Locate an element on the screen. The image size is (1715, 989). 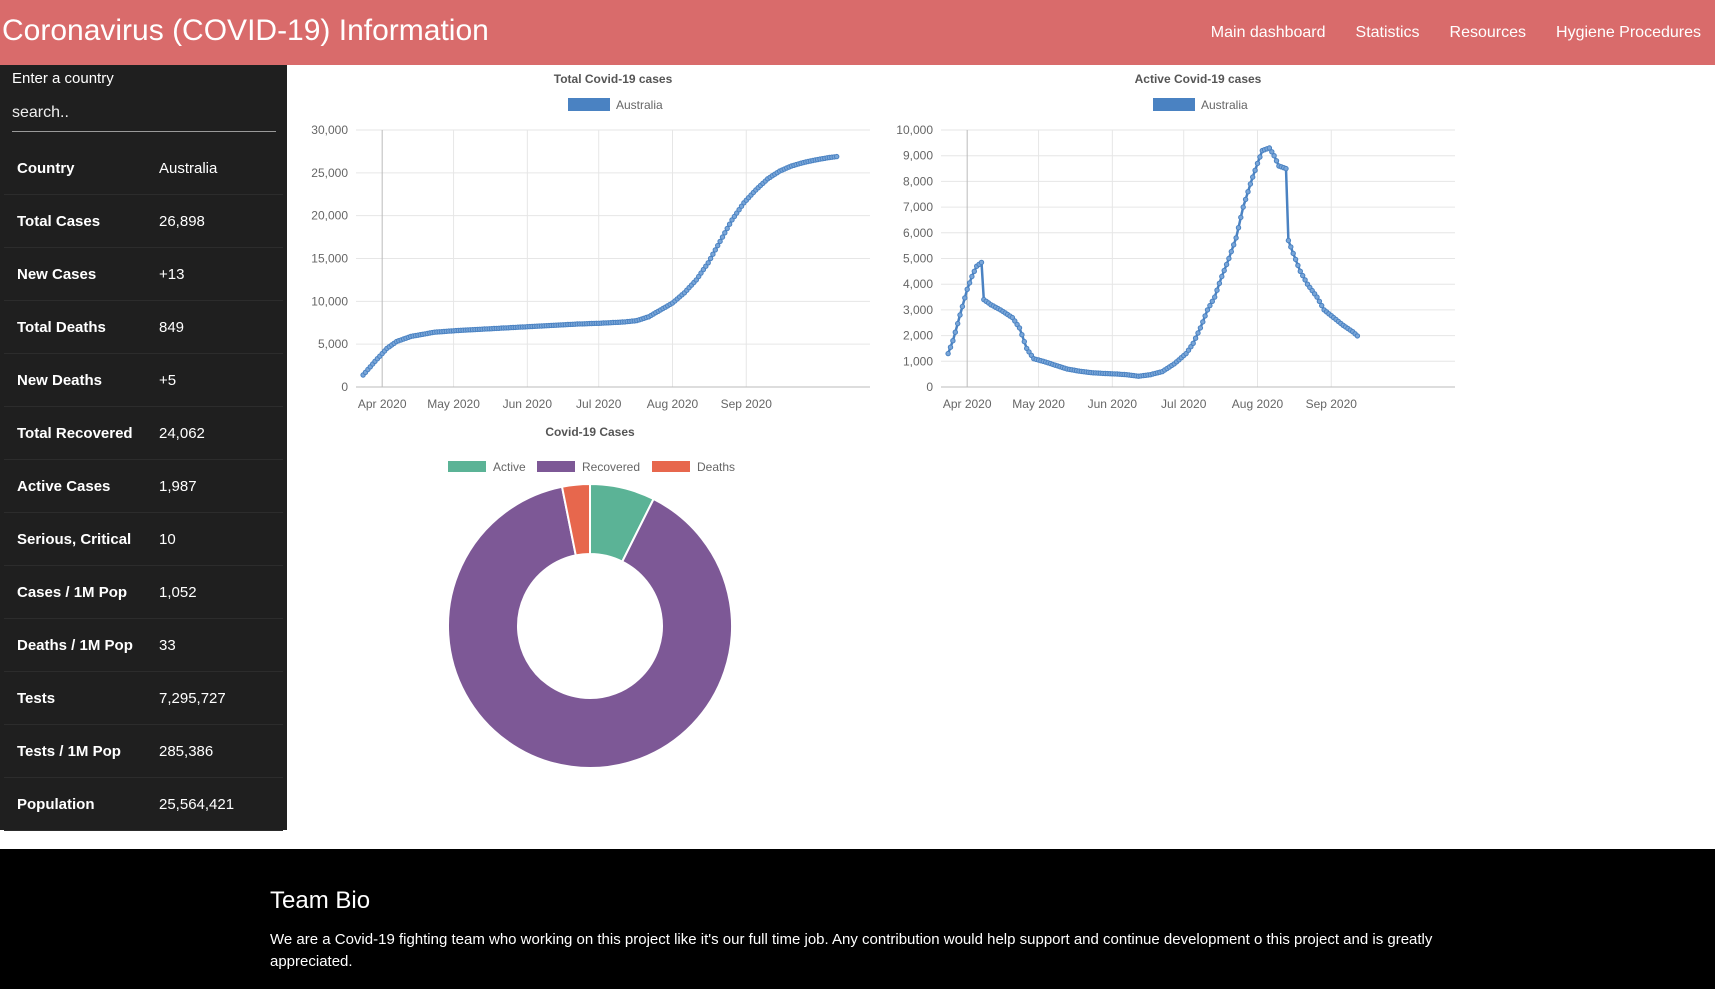
y-tick-label: 0 is located at coordinates (344, 387).